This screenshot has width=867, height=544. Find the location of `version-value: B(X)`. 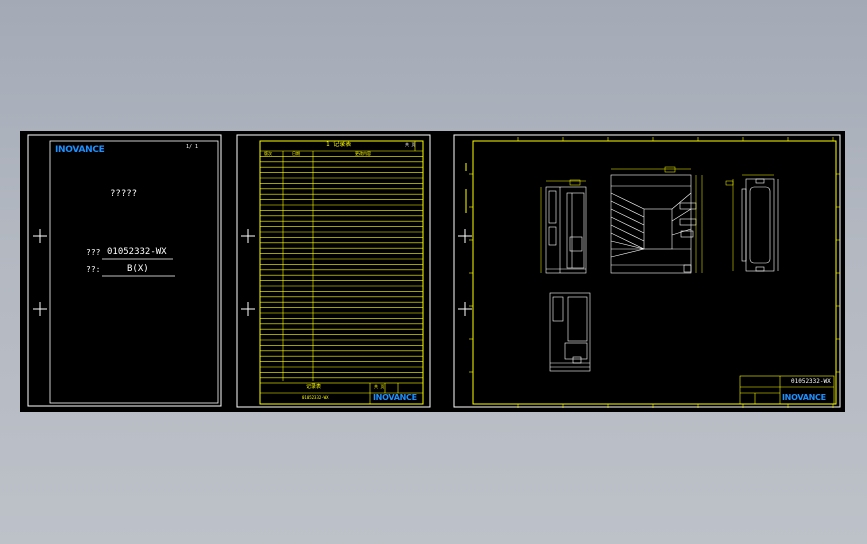

version-value: B(X) is located at coordinates (138, 269).